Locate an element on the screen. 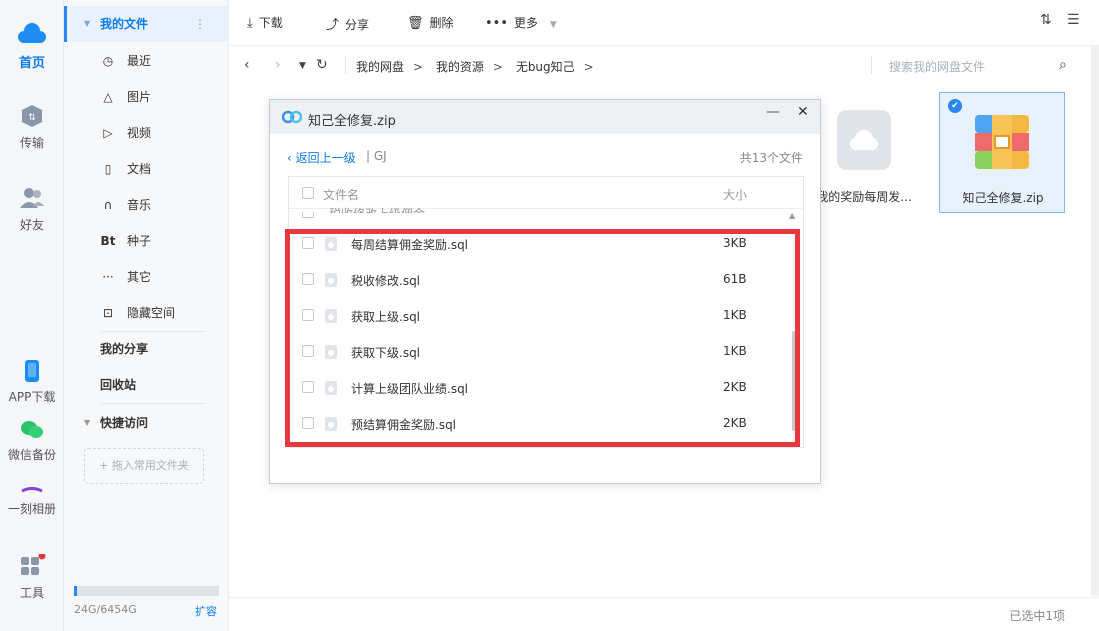  download-button: ⤓ 下载 is located at coordinates (265, 22).